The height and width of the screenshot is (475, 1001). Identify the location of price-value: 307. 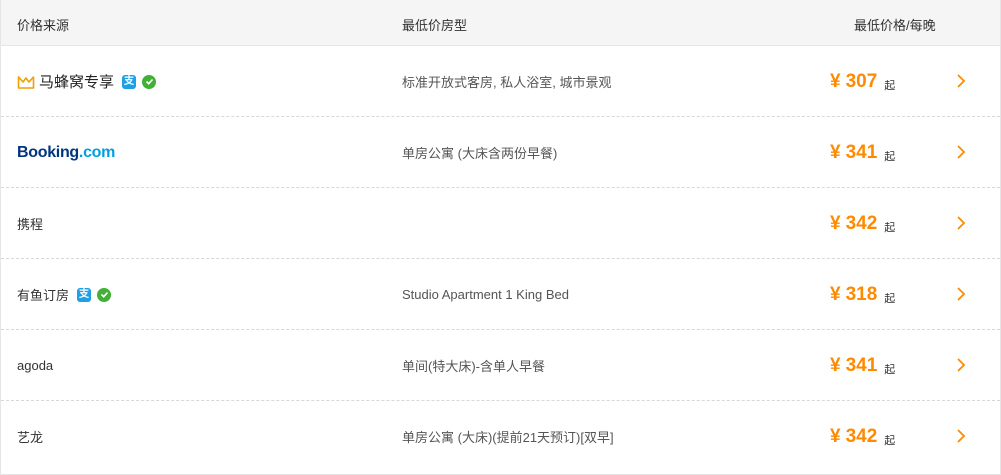
(861, 81).